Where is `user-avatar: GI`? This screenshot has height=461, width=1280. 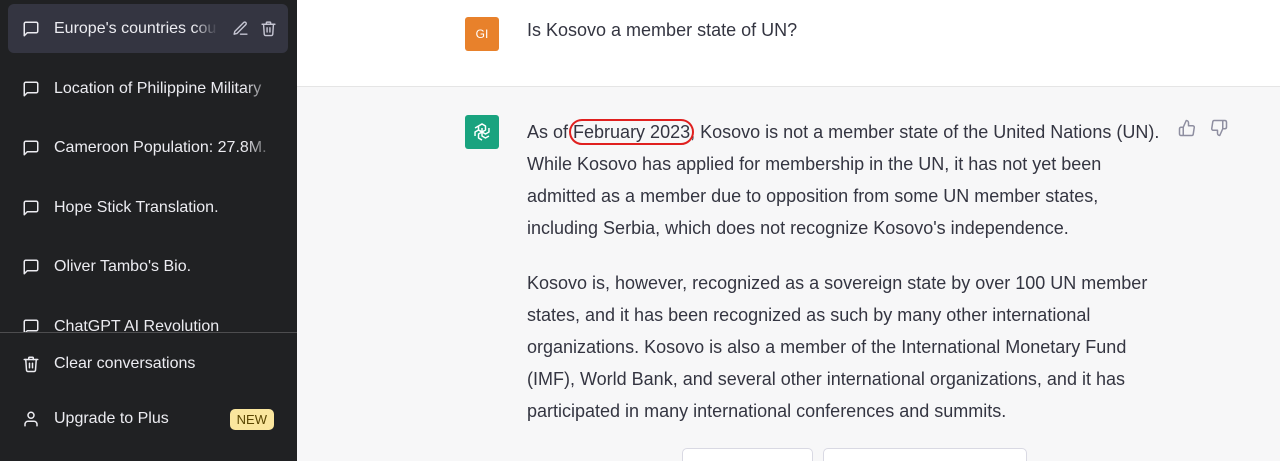 user-avatar: GI is located at coordinates (482, 34).